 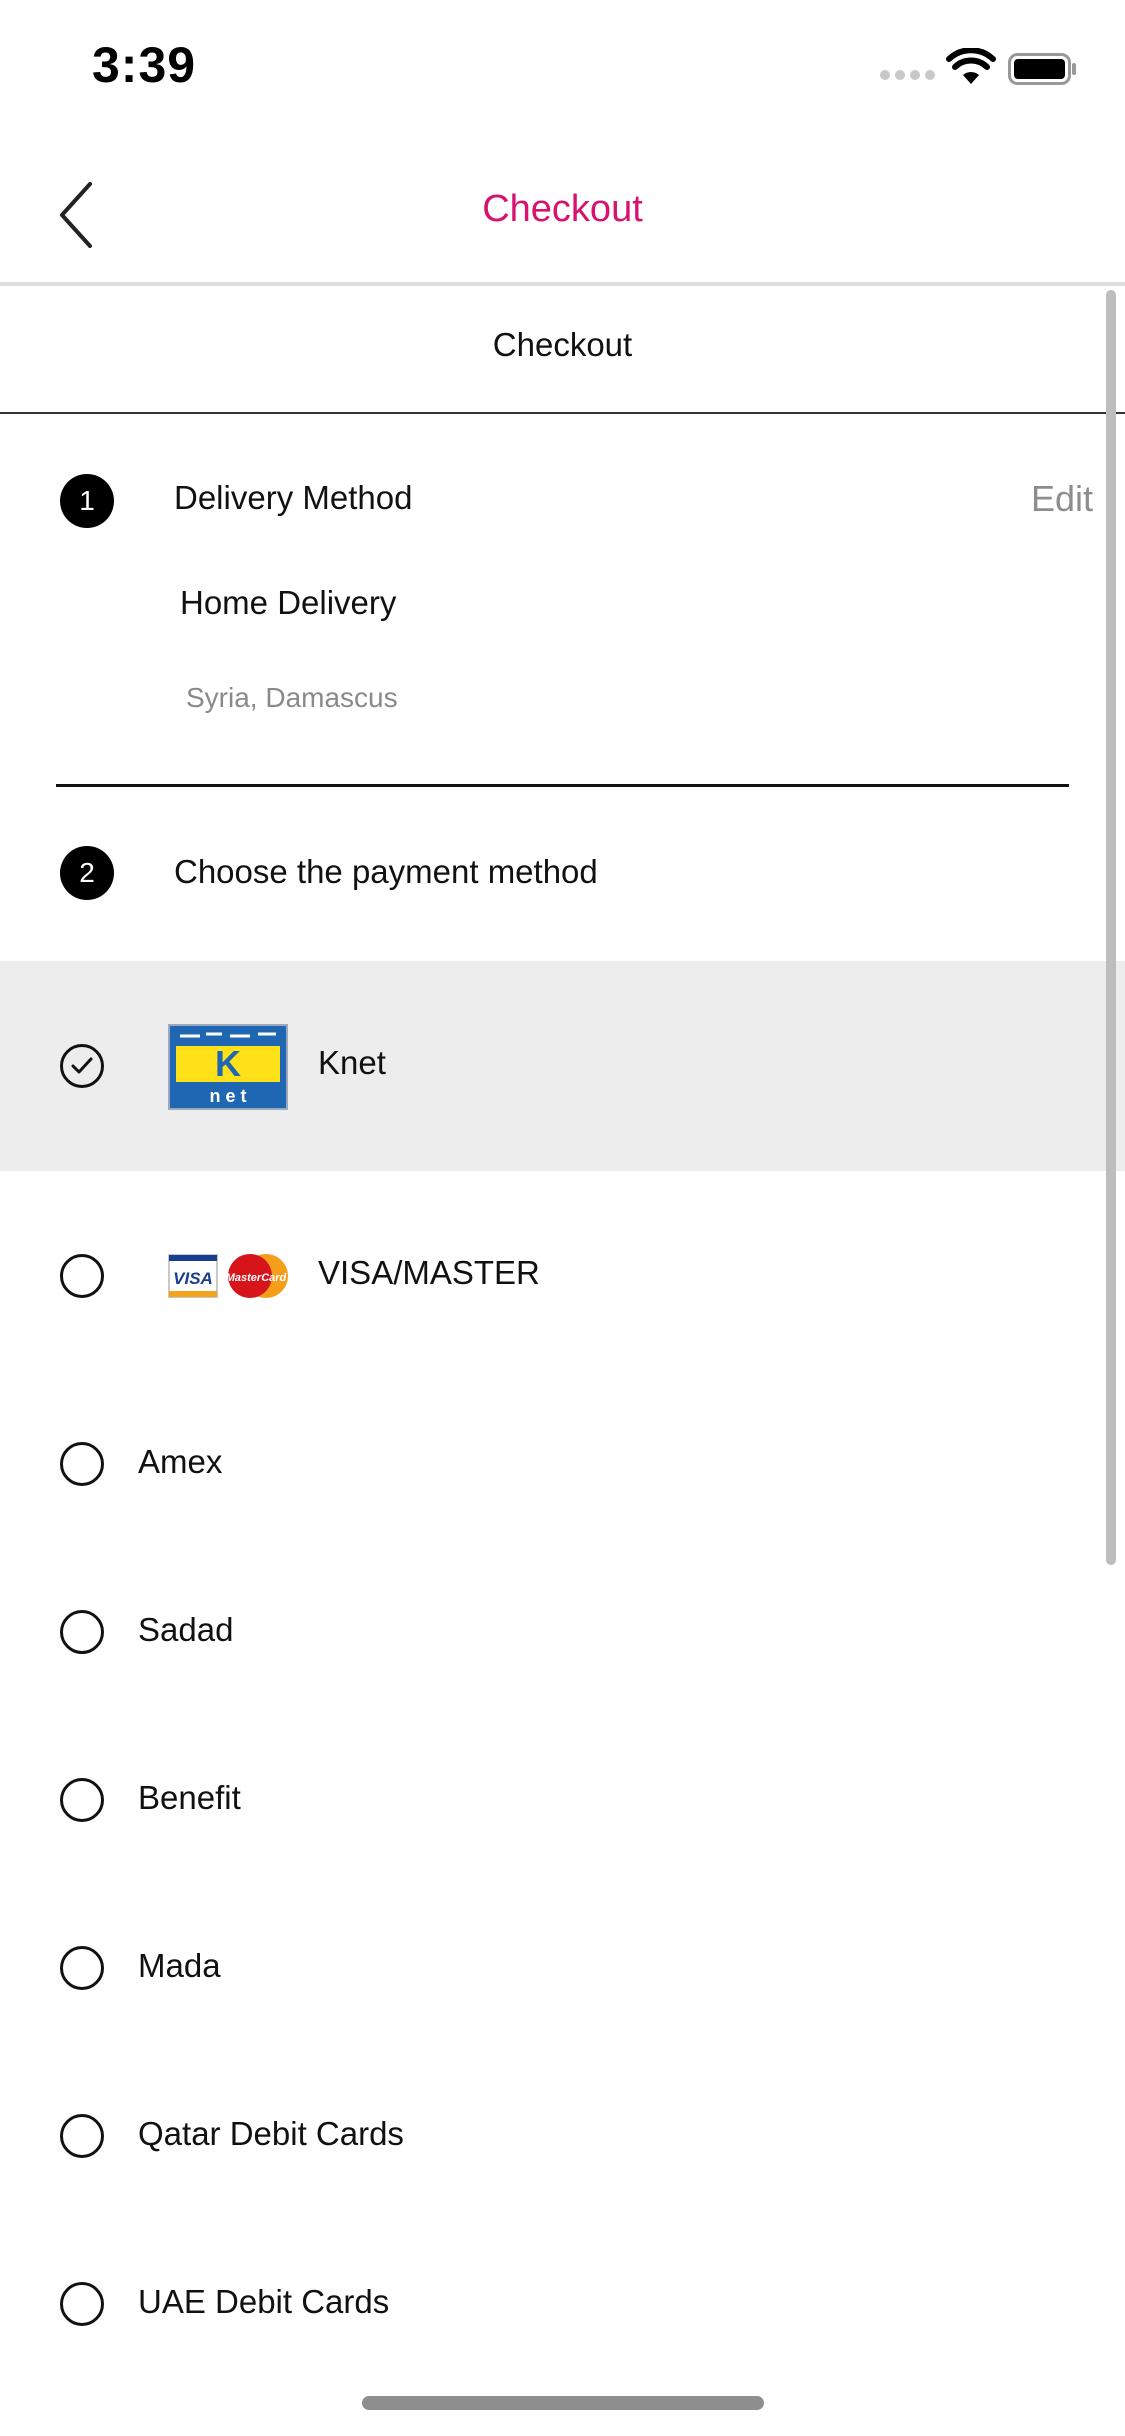 I want to click on delivery-method-label: Delivery Method, so click(x=293, y=497).